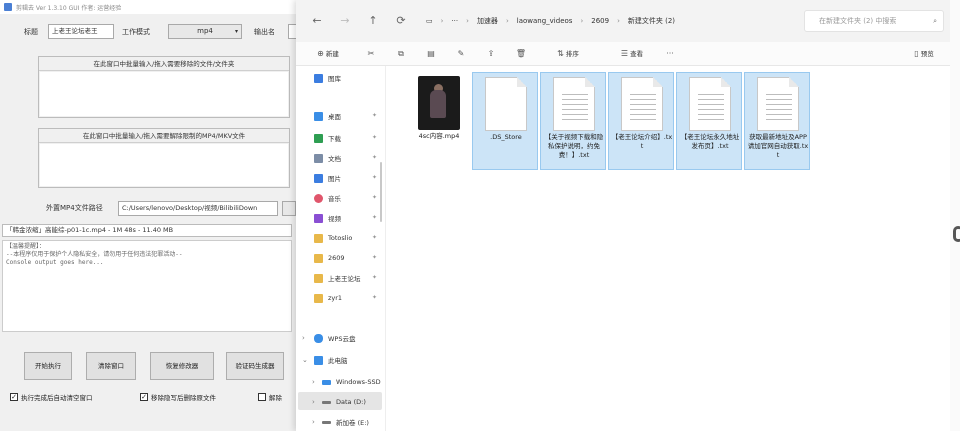 The height and width of the screenshot is (431, 960). I want to click on delete-icon: 🗑, so click(521, 54).